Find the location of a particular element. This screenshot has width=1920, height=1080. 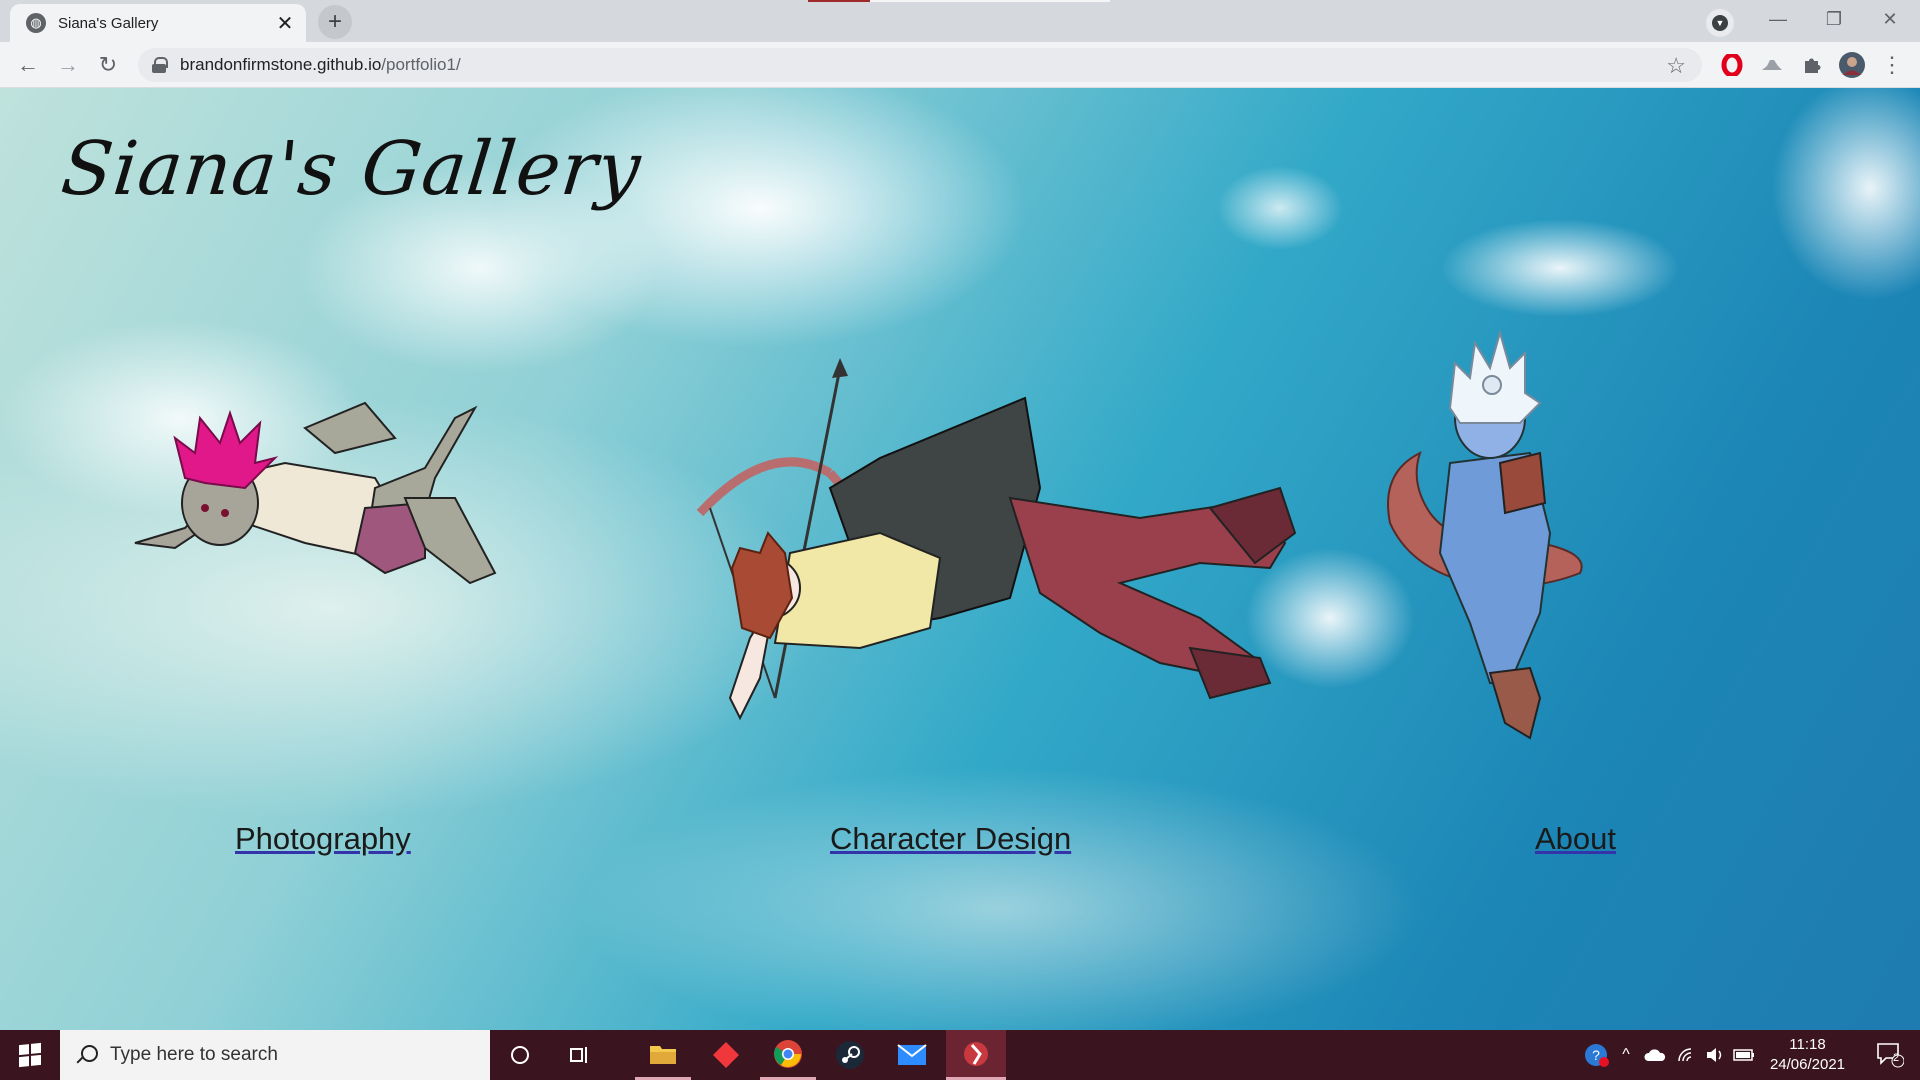

browser-menu-button: ⋮ is located at coordinates (1892, 65).